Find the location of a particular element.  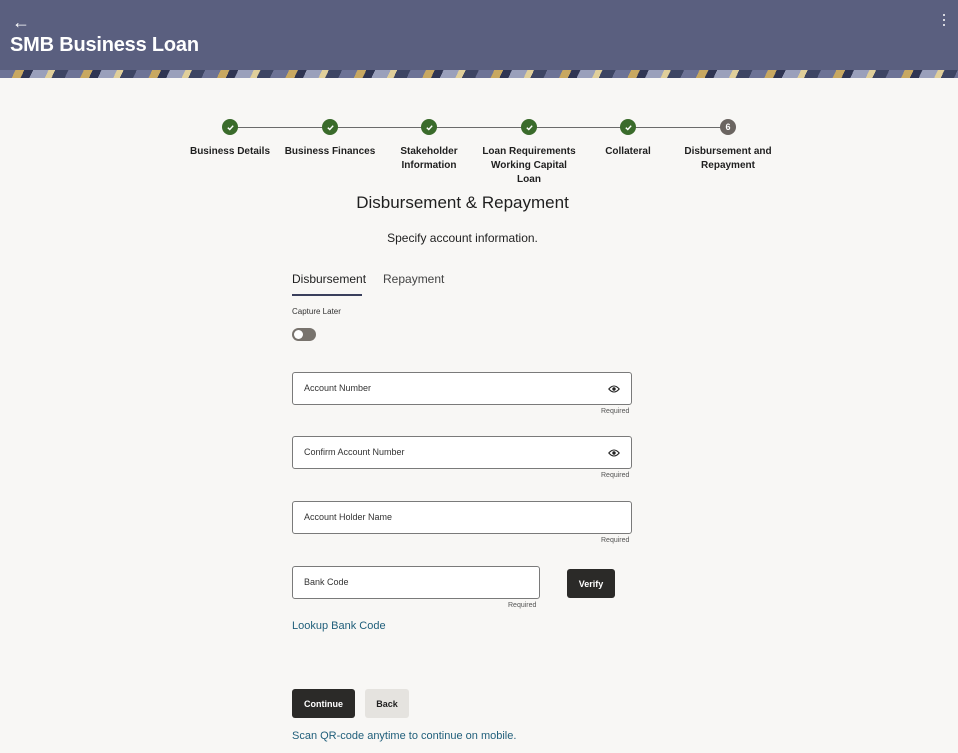

bank-code-field: Bank Code is located at coordinates (416, 582).